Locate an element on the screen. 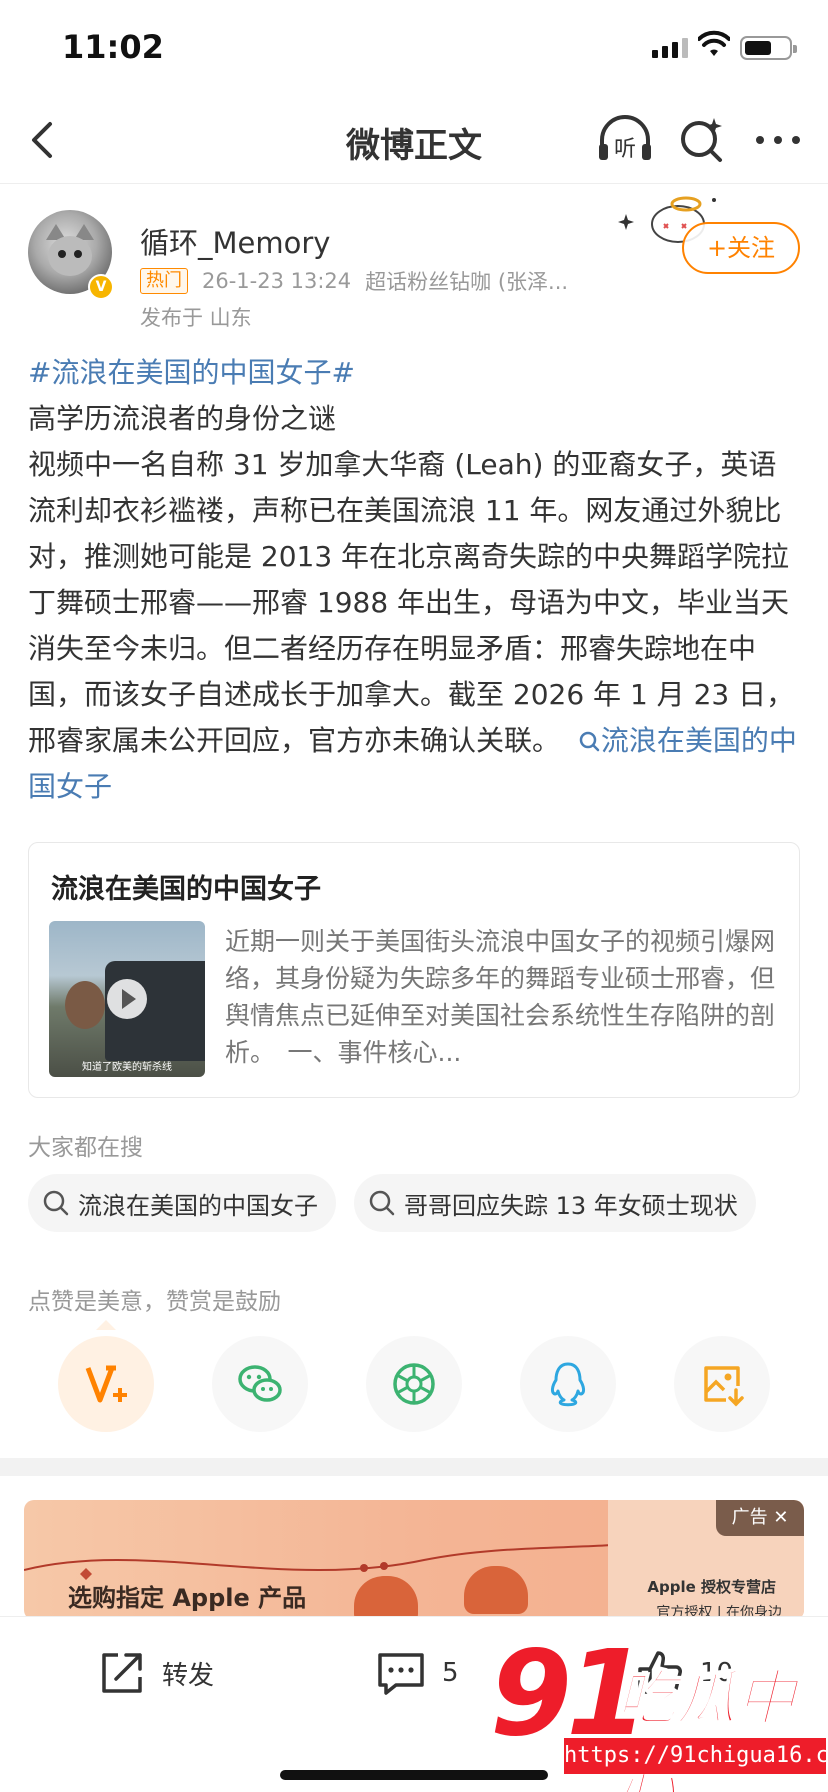 The width and height of the screenshot is (828, 1792). verified-badge-icon: V is located at coordinates (101, 287).